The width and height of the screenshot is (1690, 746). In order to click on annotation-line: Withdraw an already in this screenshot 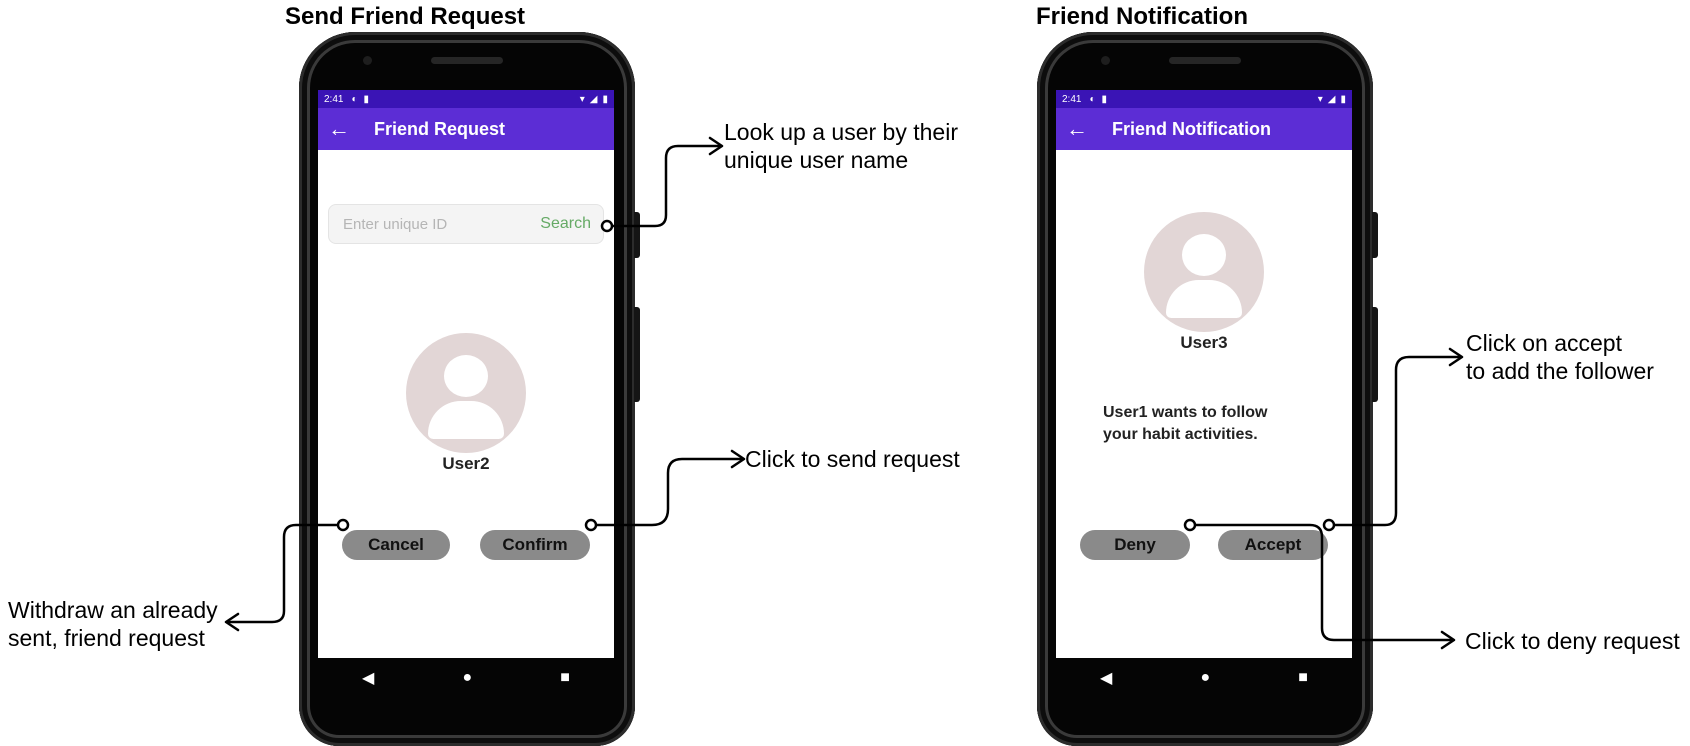, I will do `click(113, 610)`.